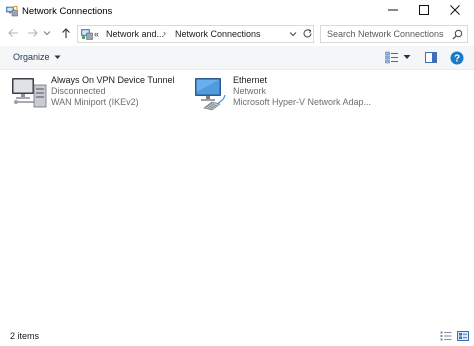 Image resolution: width=474 pixels, height=346 pixels. Describe the element at coordinates (250, 80) in the screenshot. I see `connection-name: Ethernet` at that location.